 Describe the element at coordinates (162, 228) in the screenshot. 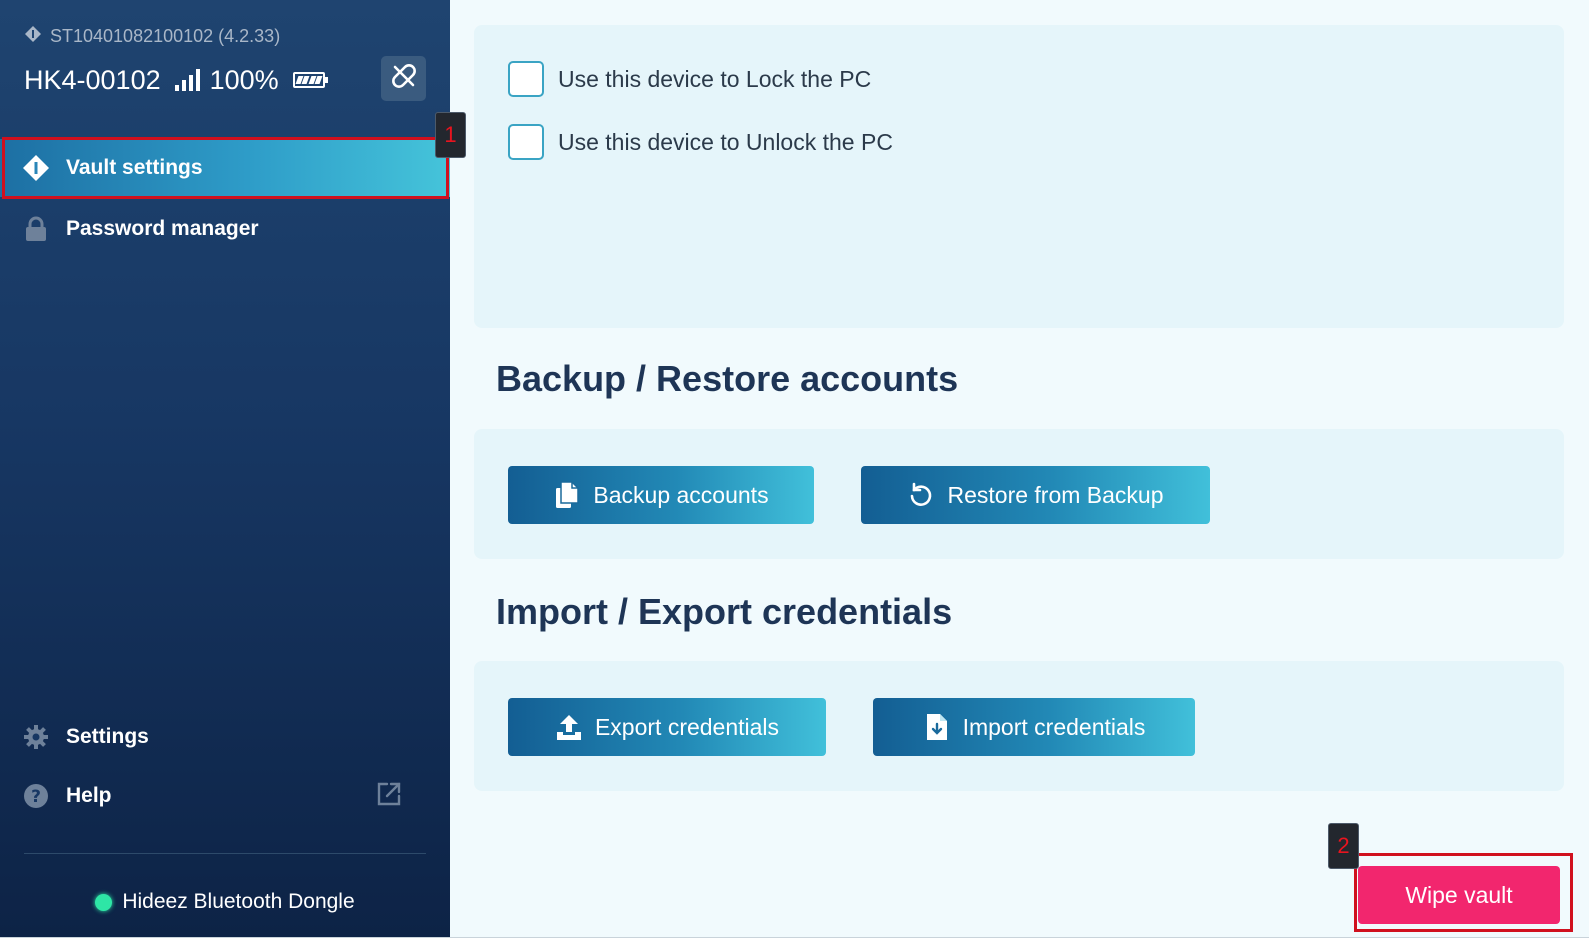

I see `sidebar-item-label: Password manager` at that location.